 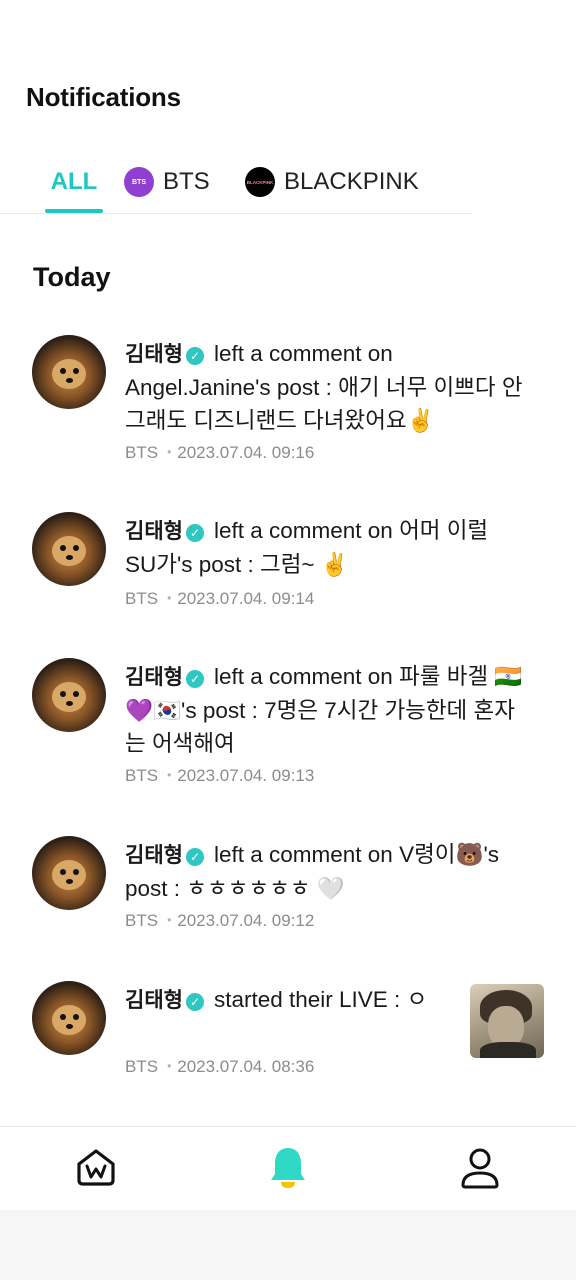 What do you see at coordinates (246, 920) in the screenshot?
I see `timestamp: 2023.07.04. 09:12` at bounding box center [246, 920].